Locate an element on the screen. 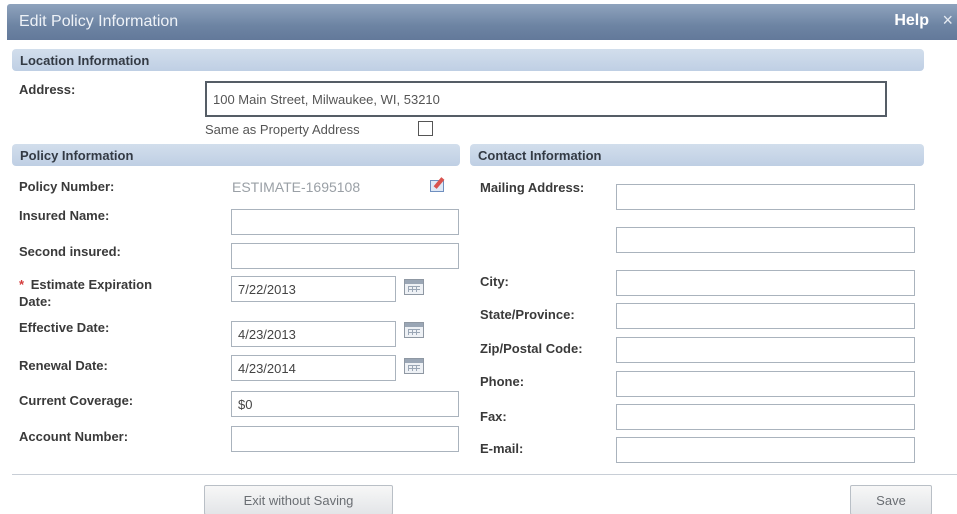 This screenshot has width=957, height=514. policy-section-header: Policy Information is located at coordinates (236, 155).